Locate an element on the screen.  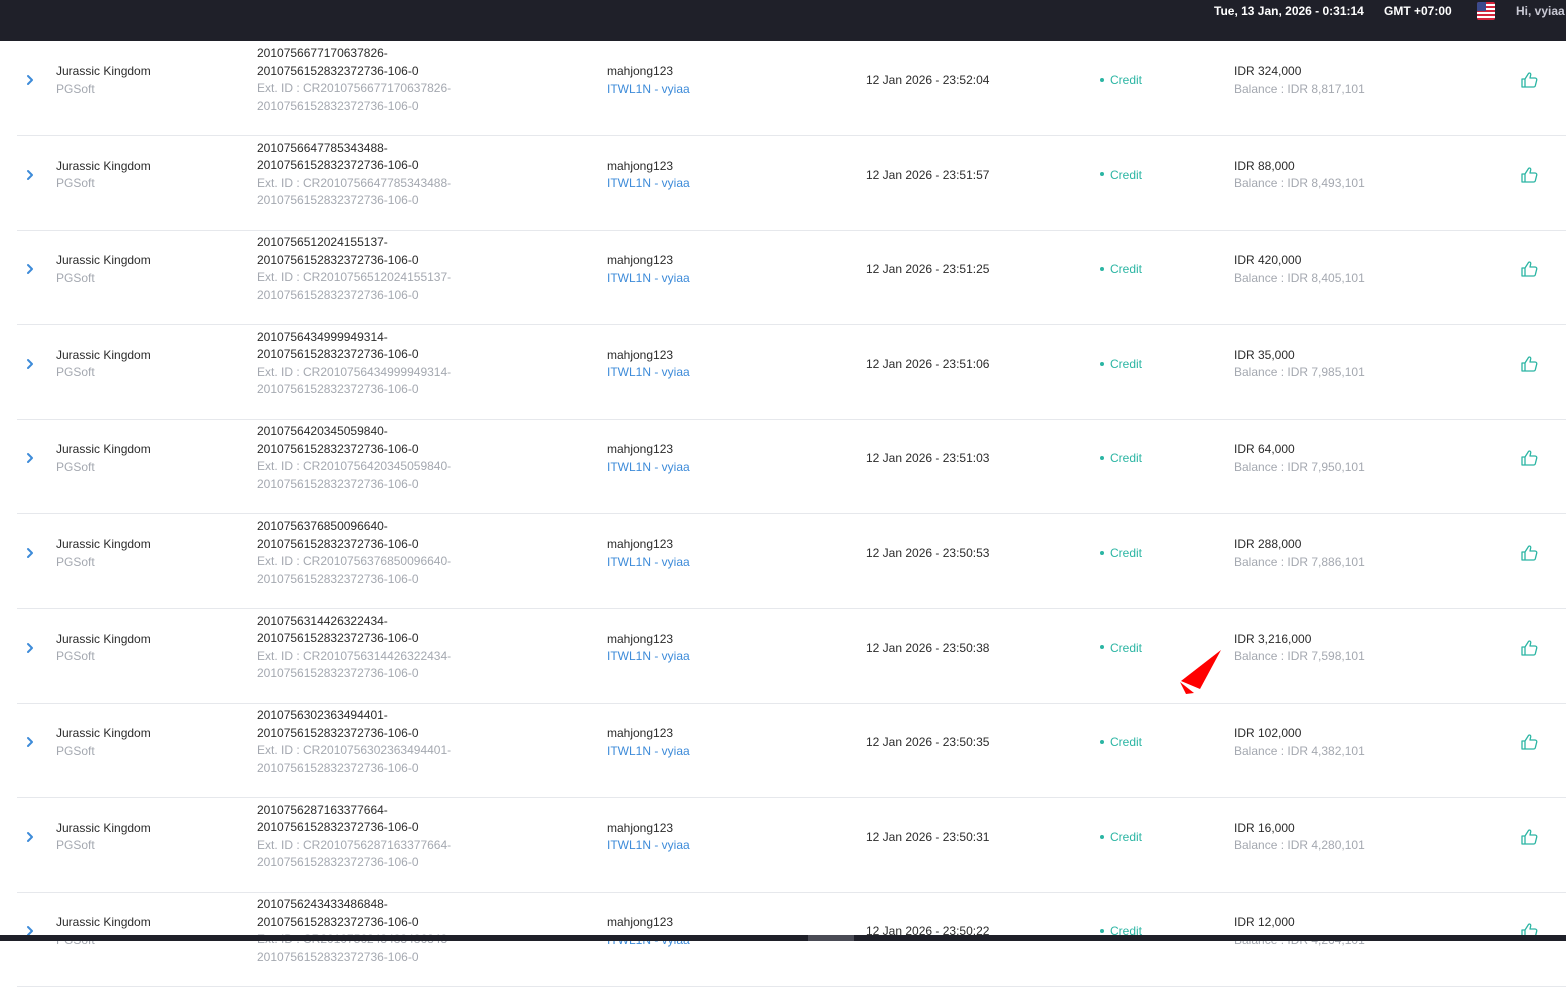
user-greeting: Hi, vyiaa is located at coordinates (1540, 11).